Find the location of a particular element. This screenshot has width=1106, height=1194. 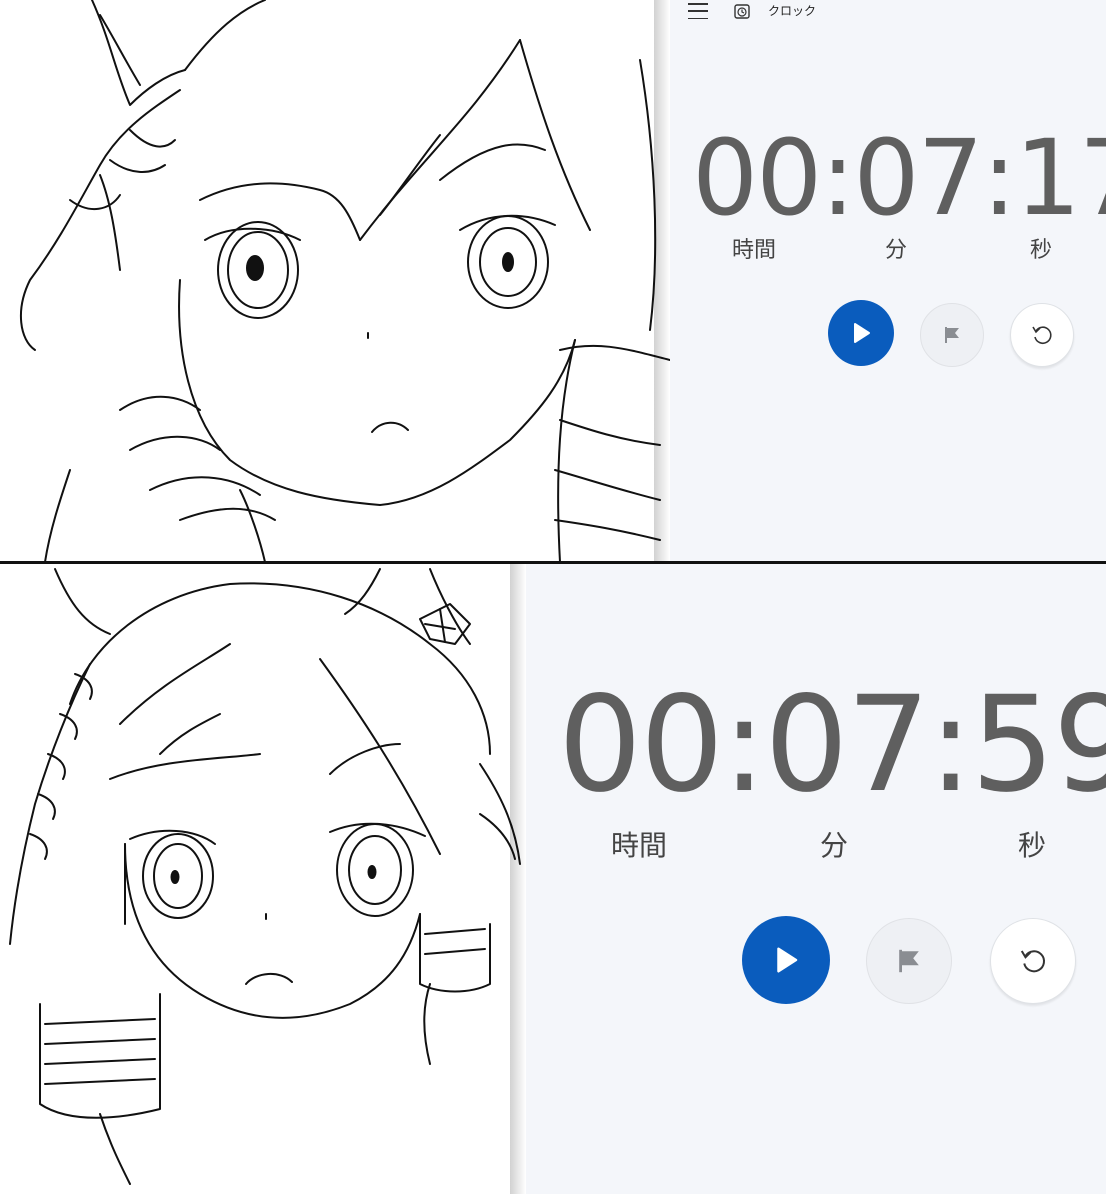

clock-app-icon is located at coordinates (742, 11).